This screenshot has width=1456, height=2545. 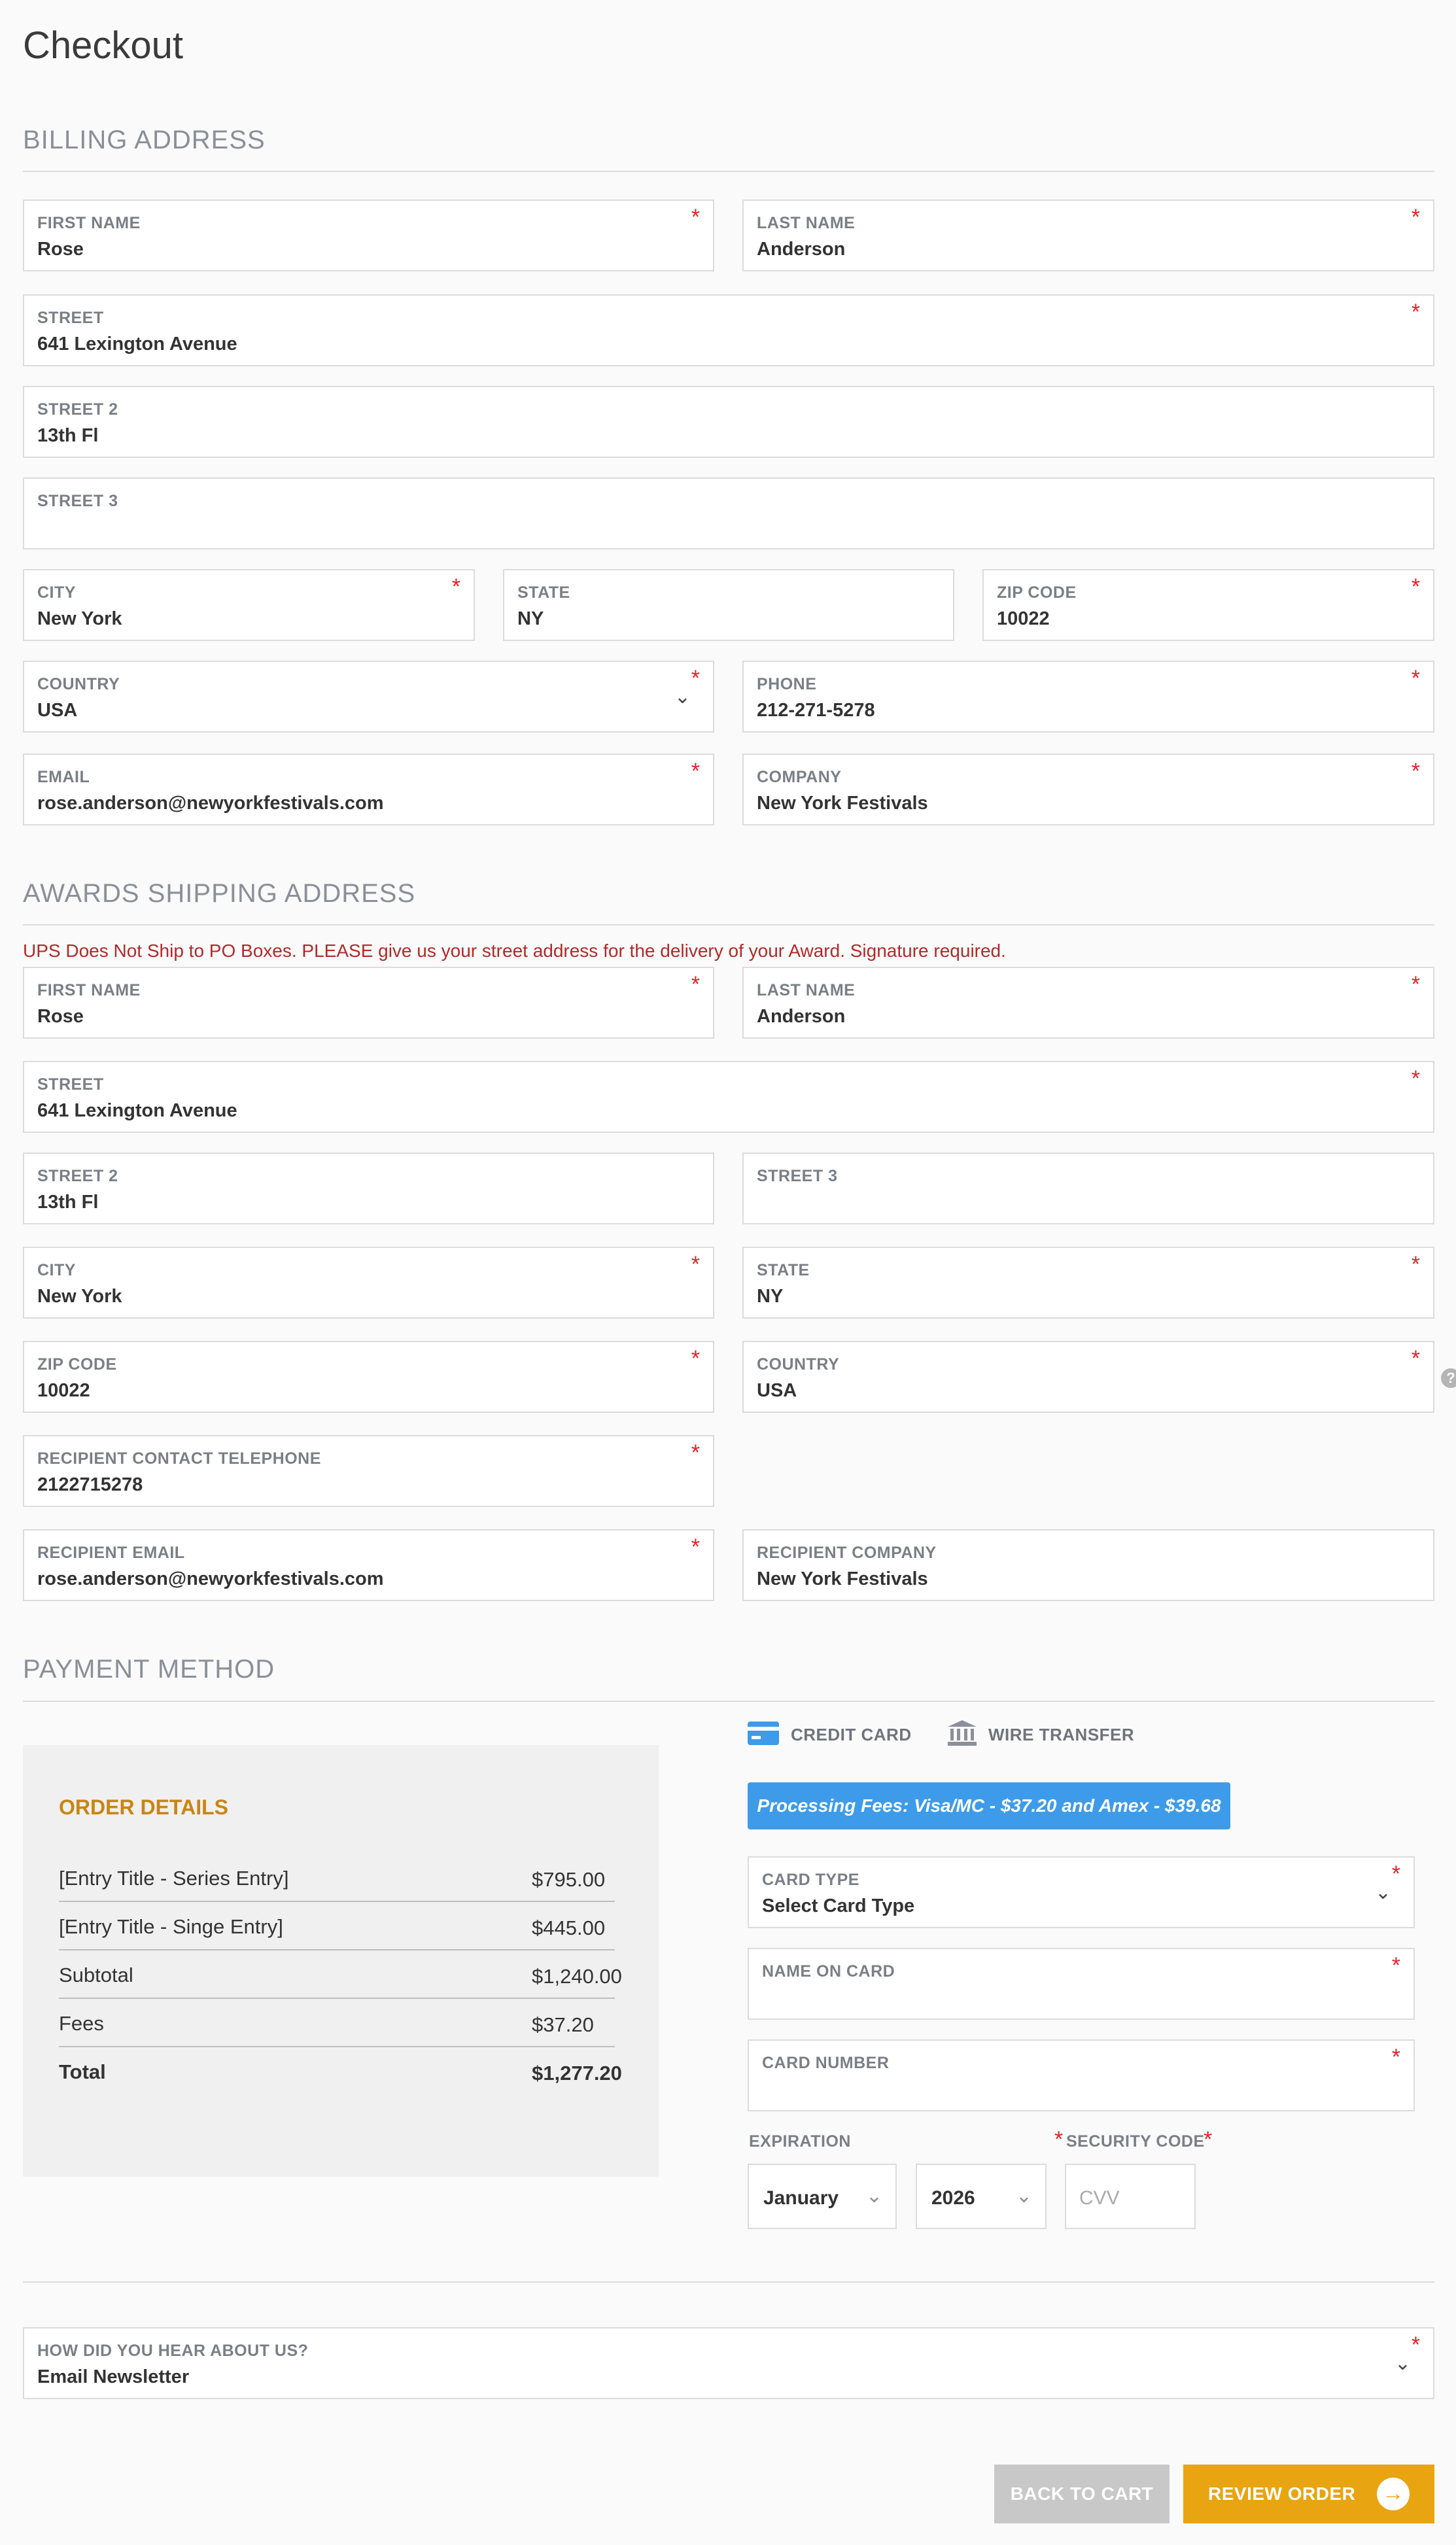 I want to click on field-label: STREET, so click(x=70, y=318).